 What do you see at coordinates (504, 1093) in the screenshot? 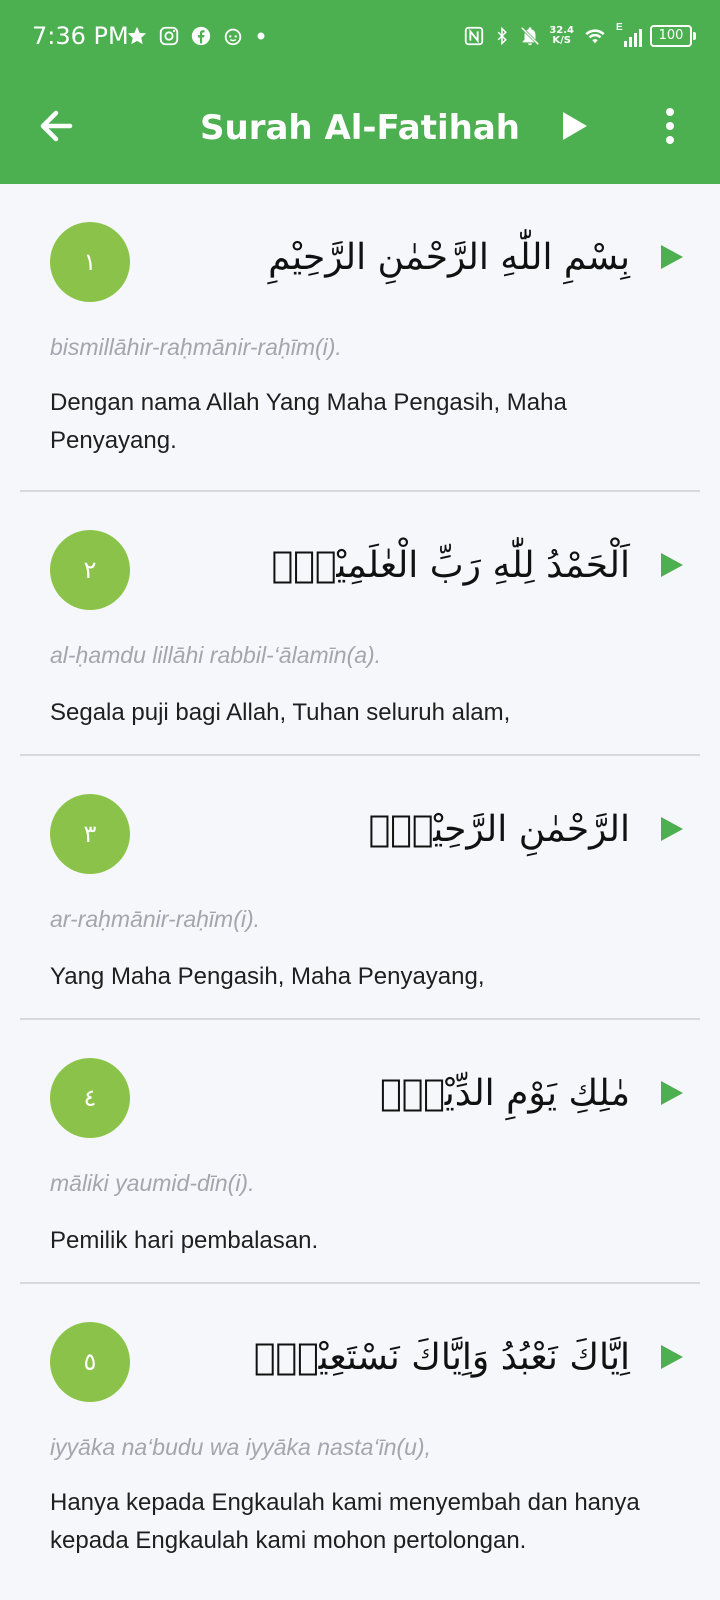
I see `verse-arabic-text: مٰلِكِ يَوْمِ الدِّيْنِۗ` at bounding box center [504, 1093].